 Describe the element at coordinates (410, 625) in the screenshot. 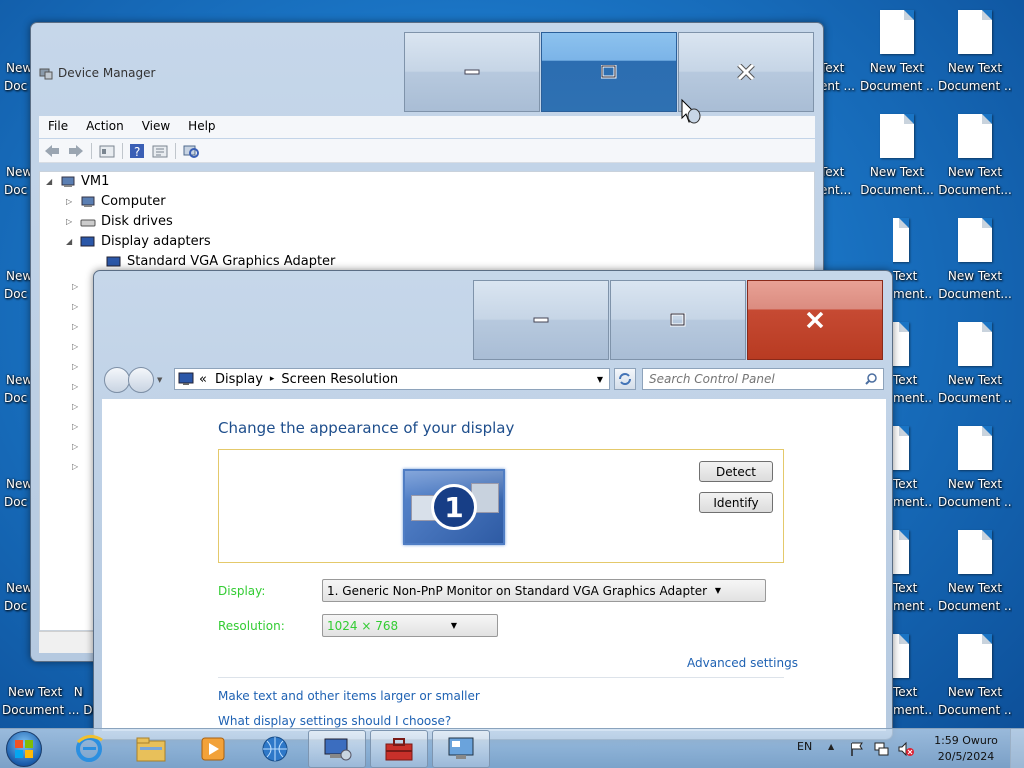

I see `resolution-select: 1024 × 768 ▼` at that location.